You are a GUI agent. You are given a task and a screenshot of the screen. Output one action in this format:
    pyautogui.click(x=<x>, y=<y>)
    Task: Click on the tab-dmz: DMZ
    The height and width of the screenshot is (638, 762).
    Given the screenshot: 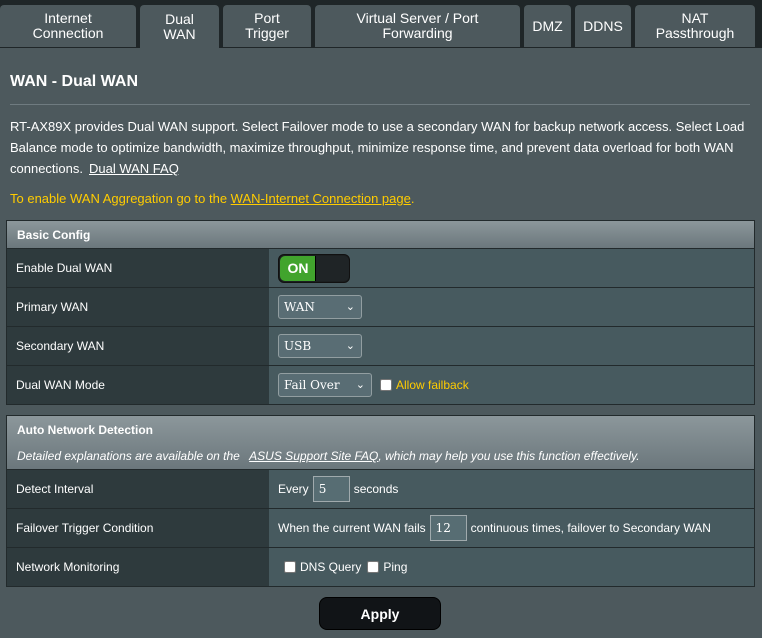 What is the action you would take?
    pyautogui.click(x=547, y=26)
    